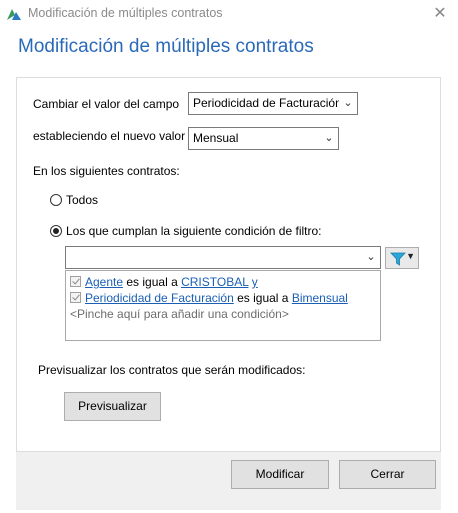 The image size is (458, 513). What do you see at coordinates (263, 138) in the screenshot?
I see `value-select: Mensual ⌄` at bounding box center [263, 138].